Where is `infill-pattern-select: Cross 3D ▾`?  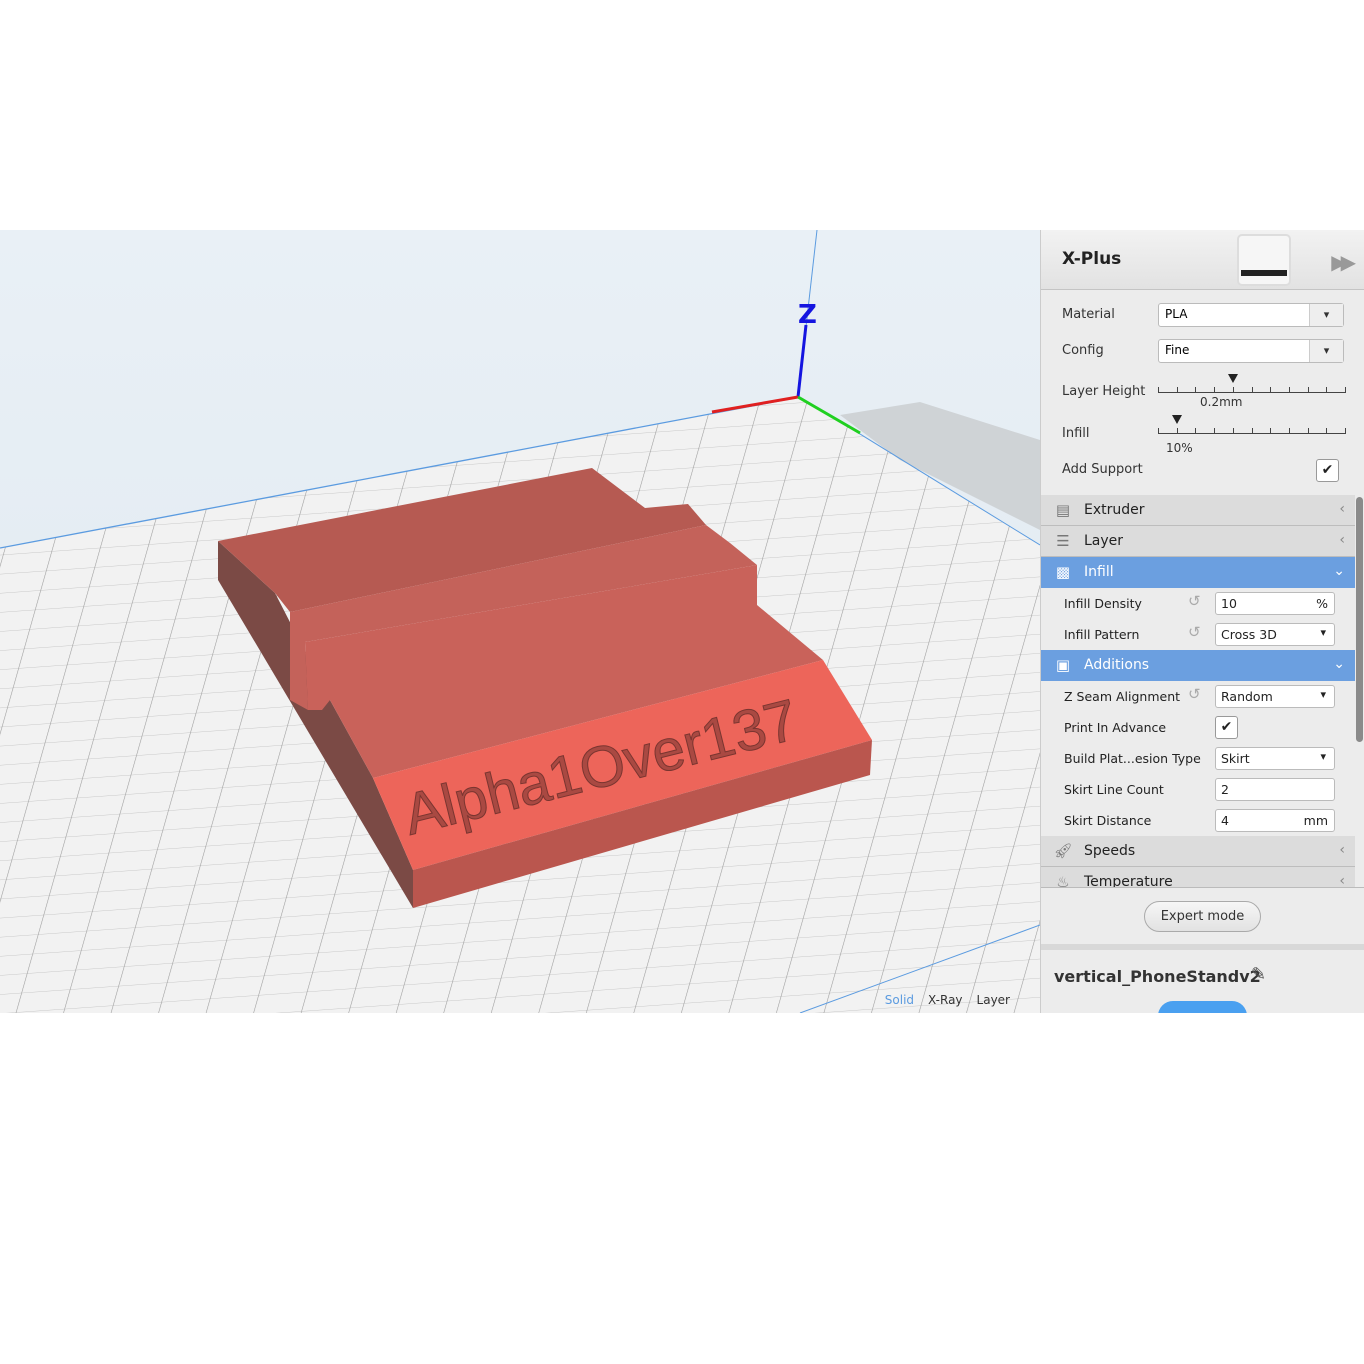 infill-pattern-select: Cross 3D ▾ is located at coordinates (1275, 634).